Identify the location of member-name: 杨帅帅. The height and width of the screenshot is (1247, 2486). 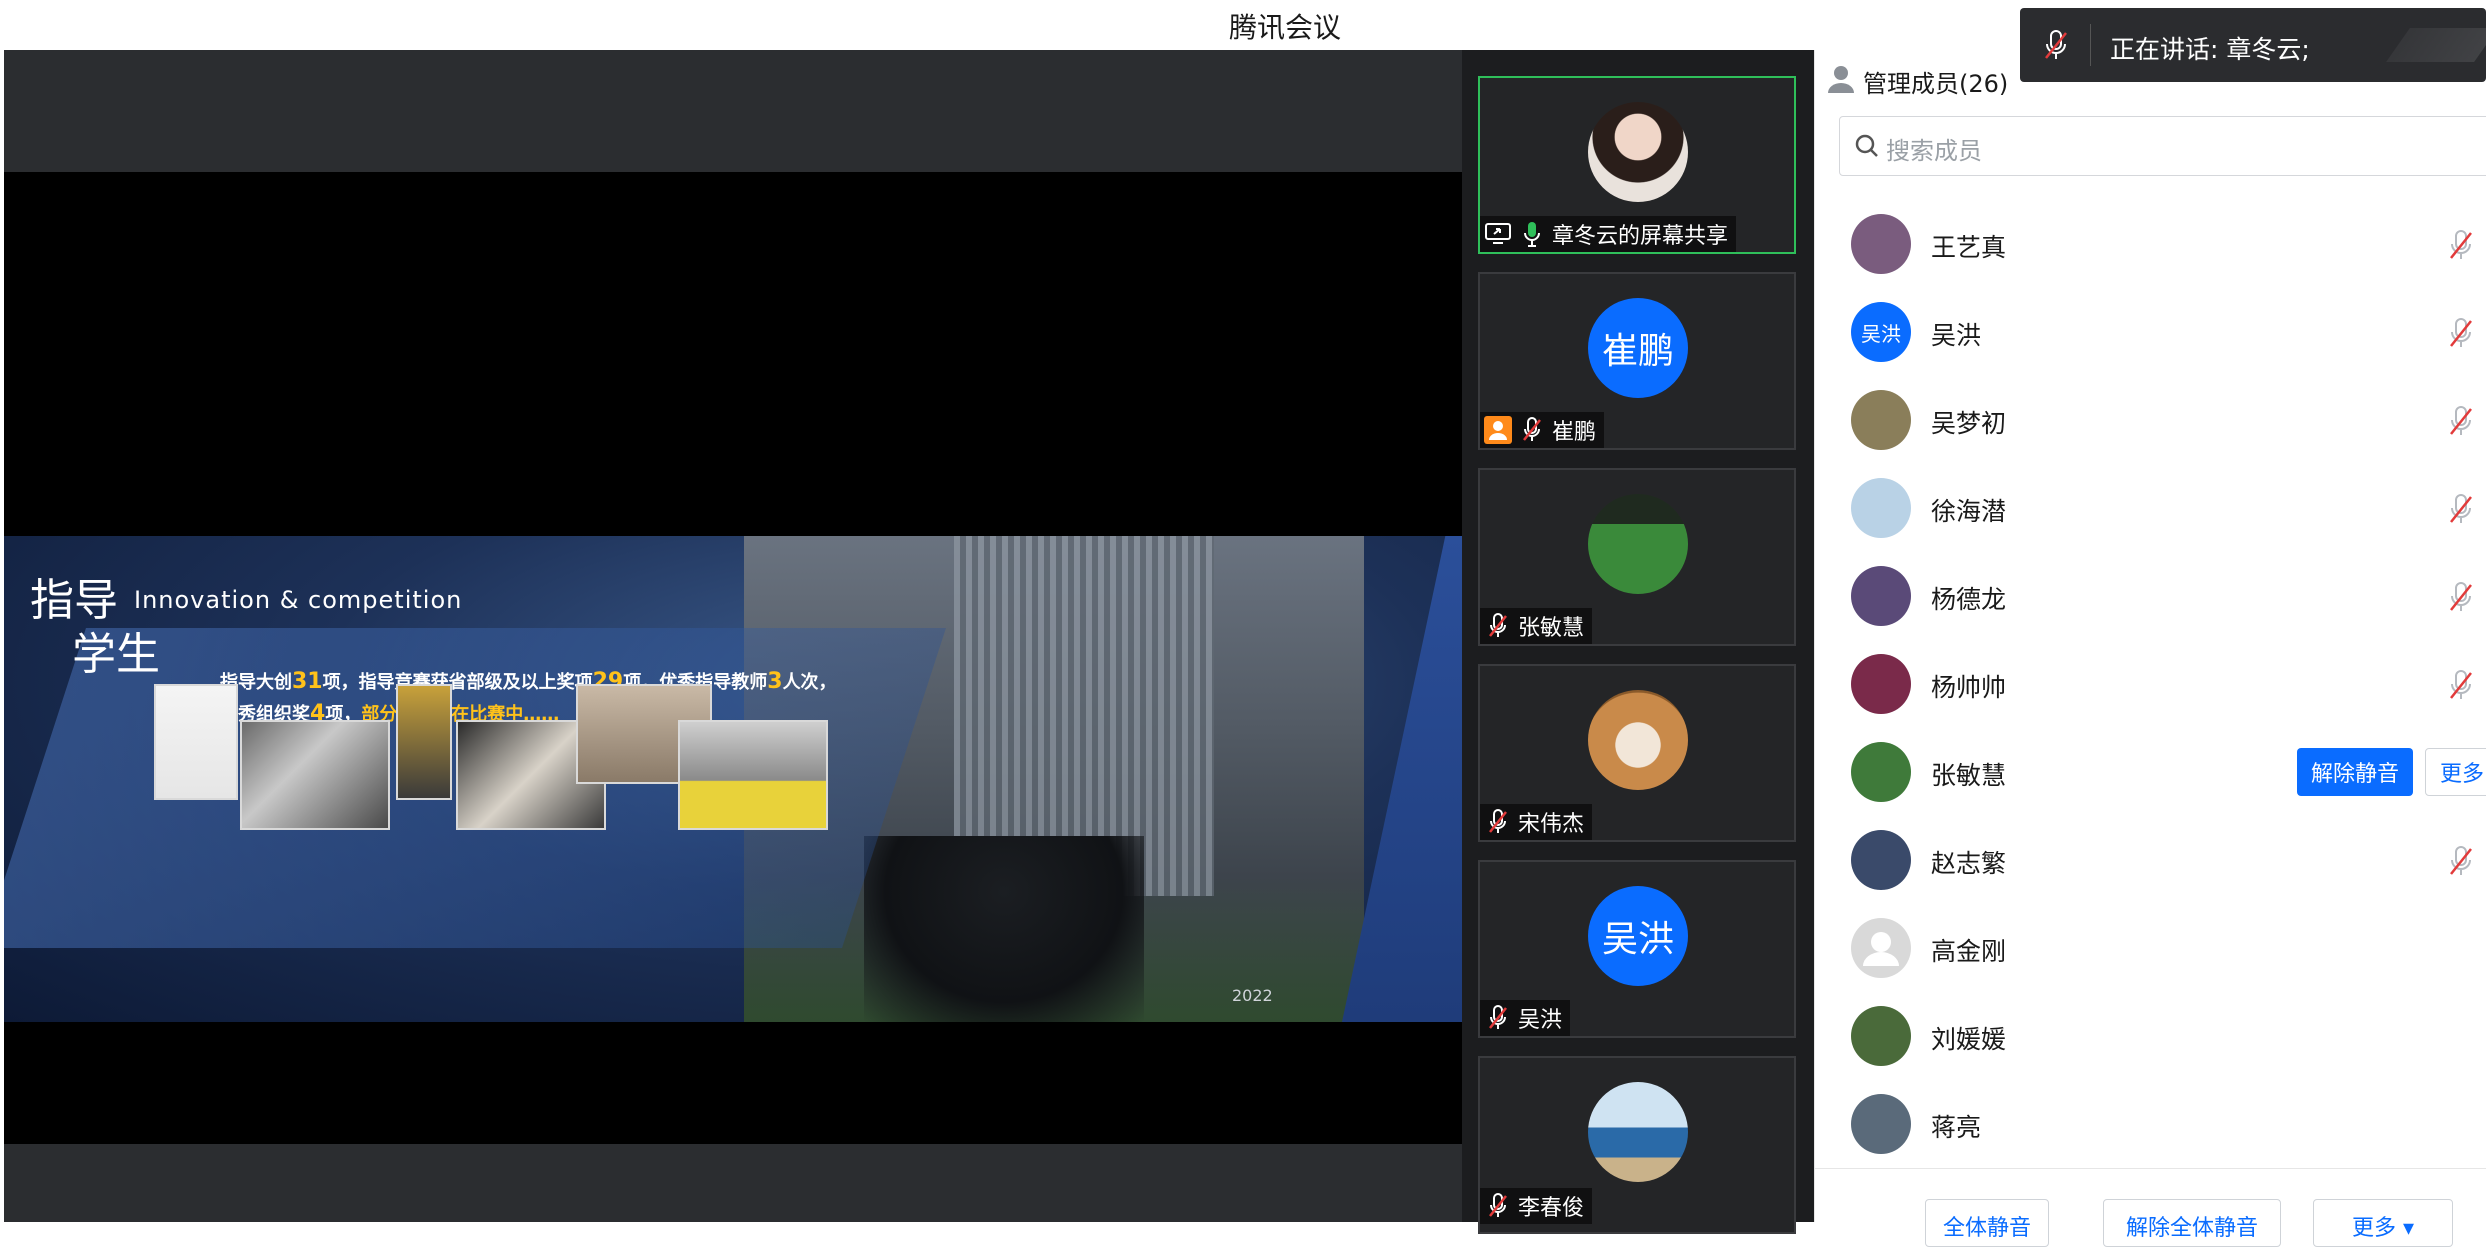
(1969, 687).